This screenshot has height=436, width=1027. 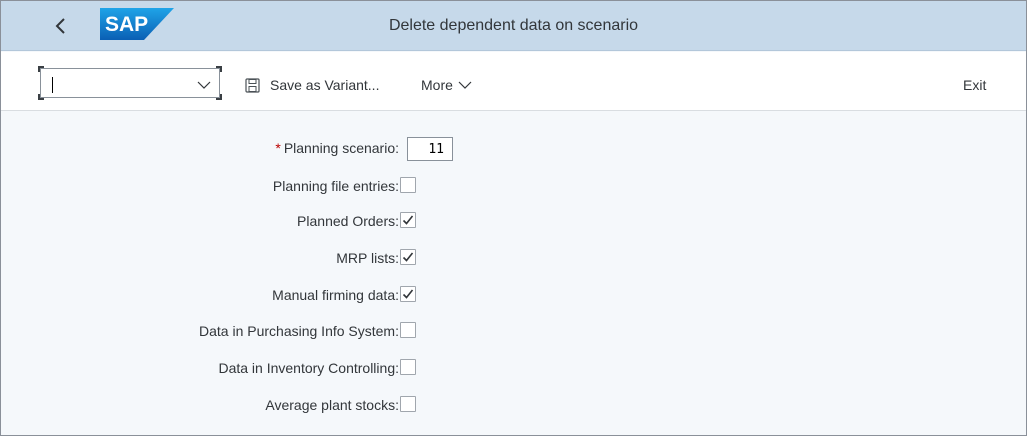 I want to click on field-label: MRP lists:, so click(x=367, y=258).